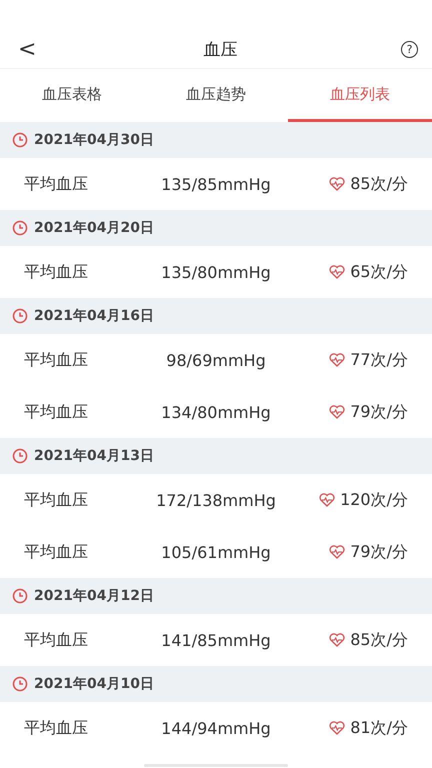  Describe the element at coordinates (221, 49) in the screenshot. I see `page-title: 血压` at that location.